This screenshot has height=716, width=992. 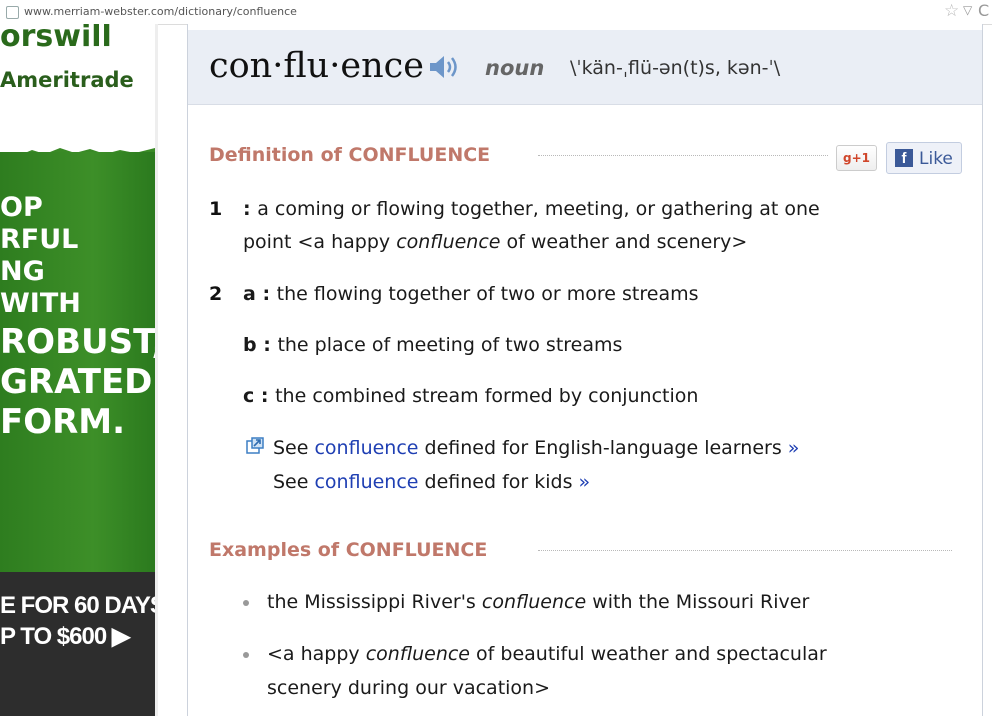 I want to click on pronunciation: \ˈkän-ˌflü-ən(t)s, kən-ˈ\, so click(x=675, y=68).